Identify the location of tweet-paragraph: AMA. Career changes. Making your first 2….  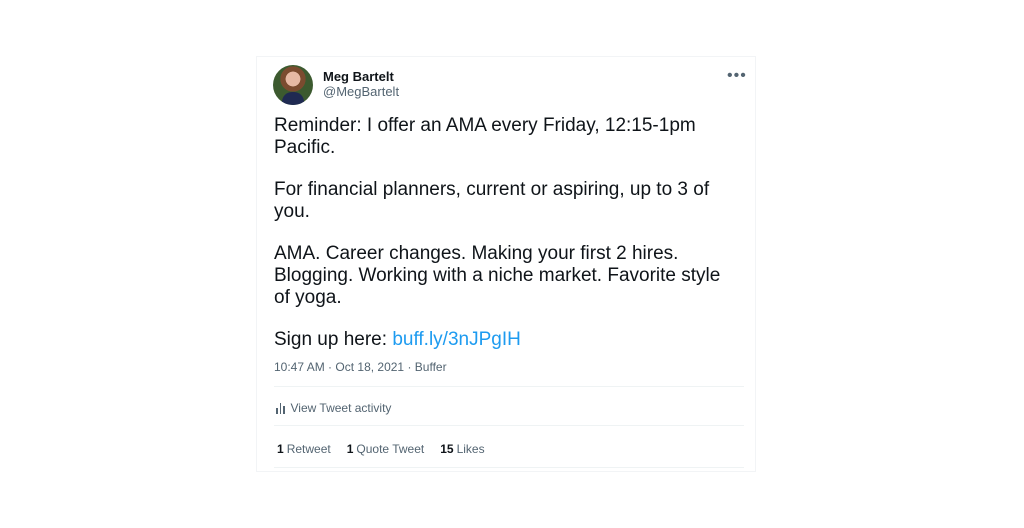
(497, 275).